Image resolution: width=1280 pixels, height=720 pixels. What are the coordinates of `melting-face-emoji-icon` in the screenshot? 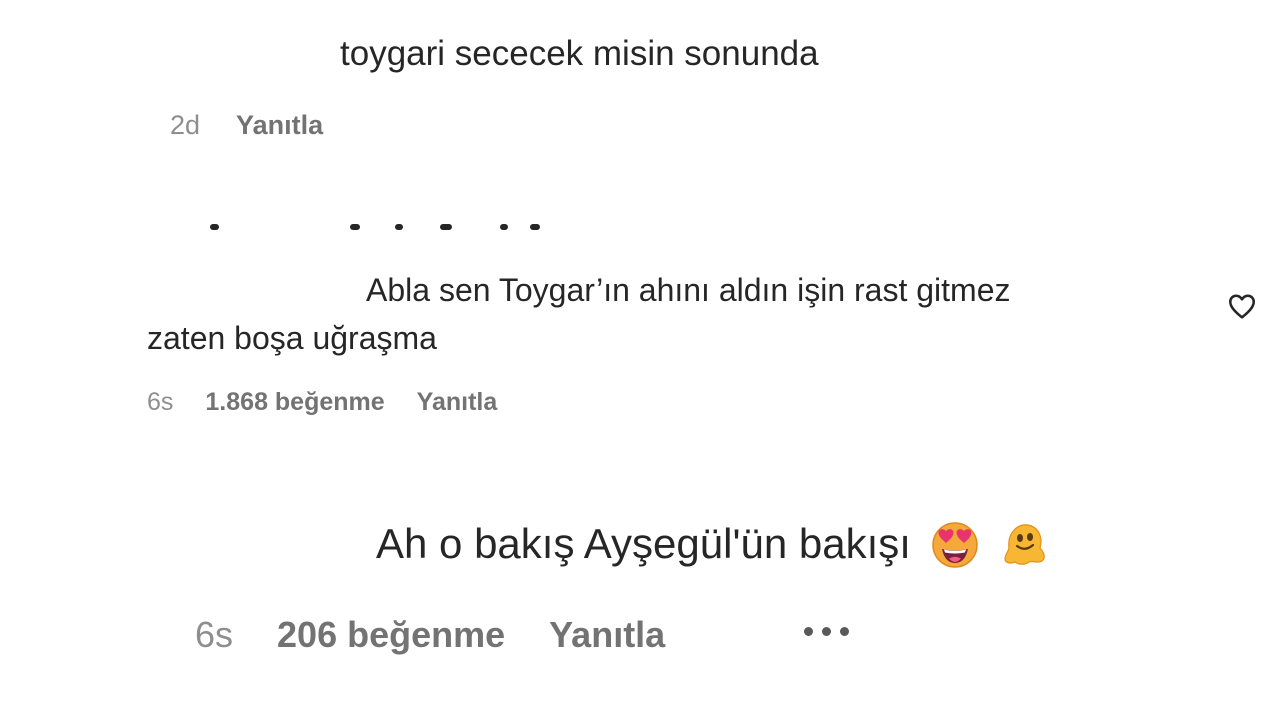 It's located at (1025, 544).